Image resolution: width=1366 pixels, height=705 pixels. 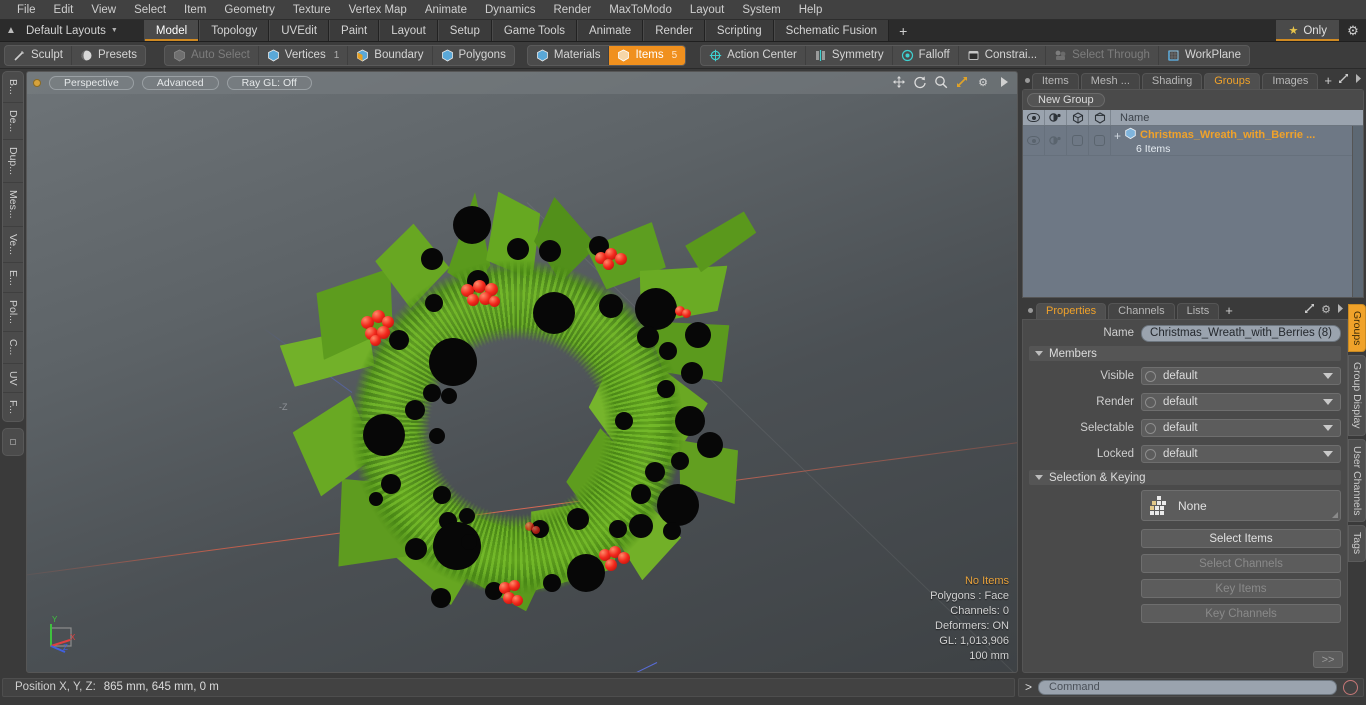 I want to click on vtab-tags: Tags, so click(x=1357, y=543).